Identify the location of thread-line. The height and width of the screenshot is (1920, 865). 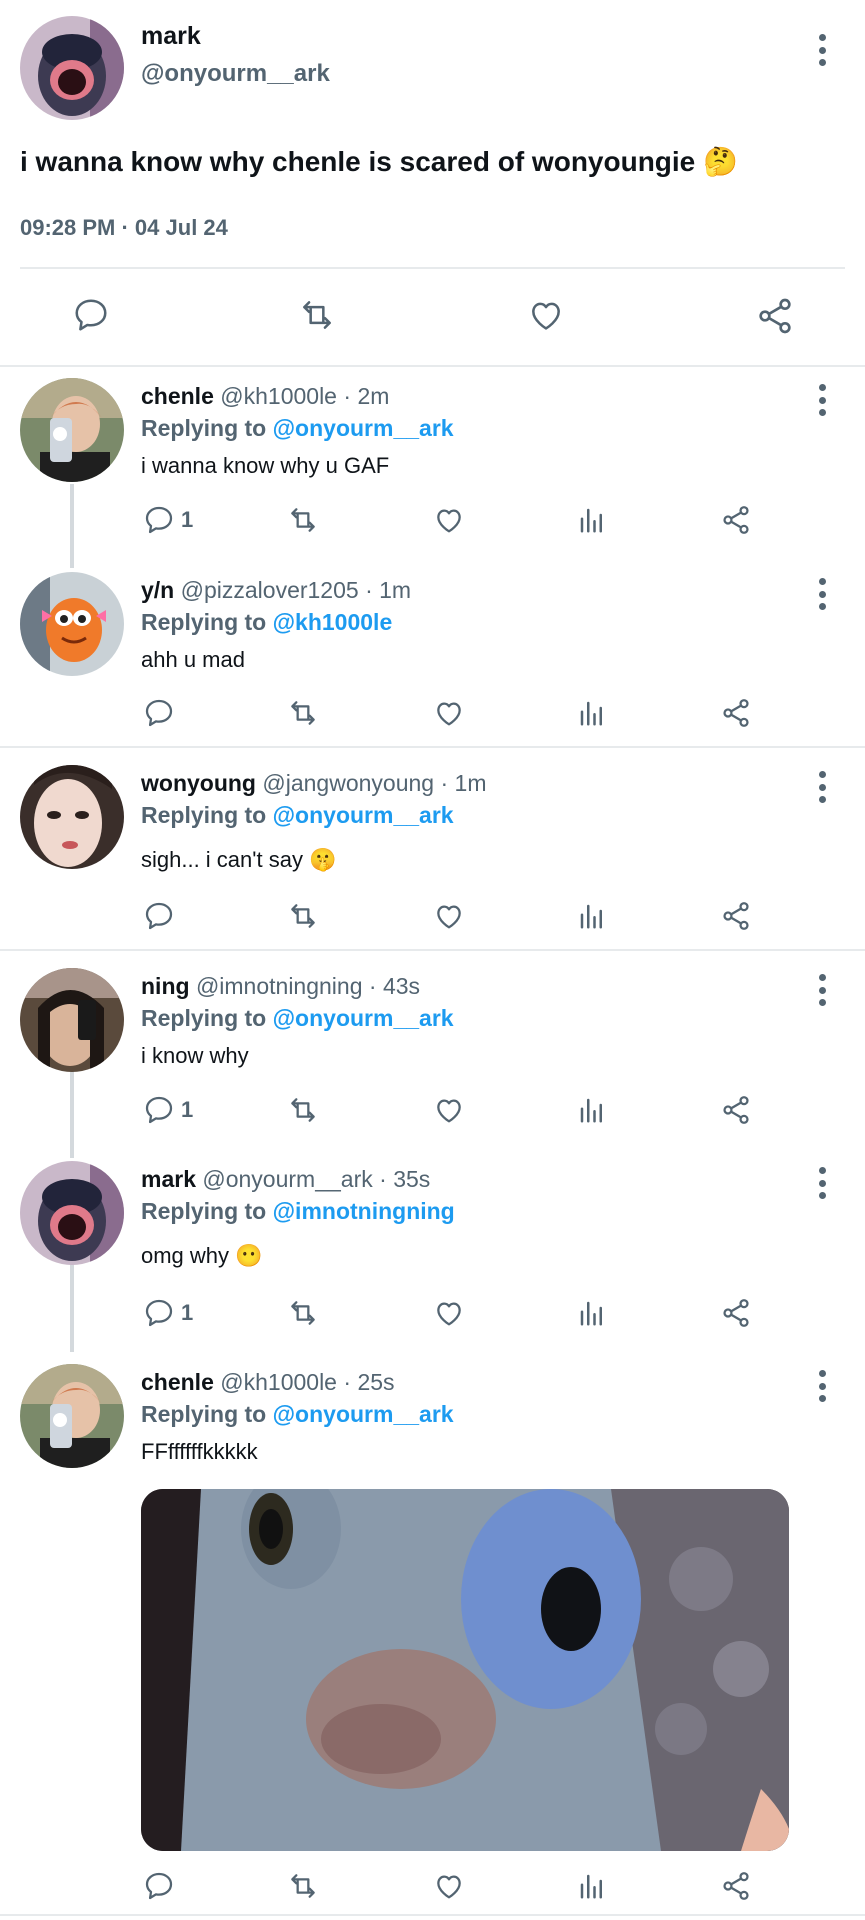
(72, 526).